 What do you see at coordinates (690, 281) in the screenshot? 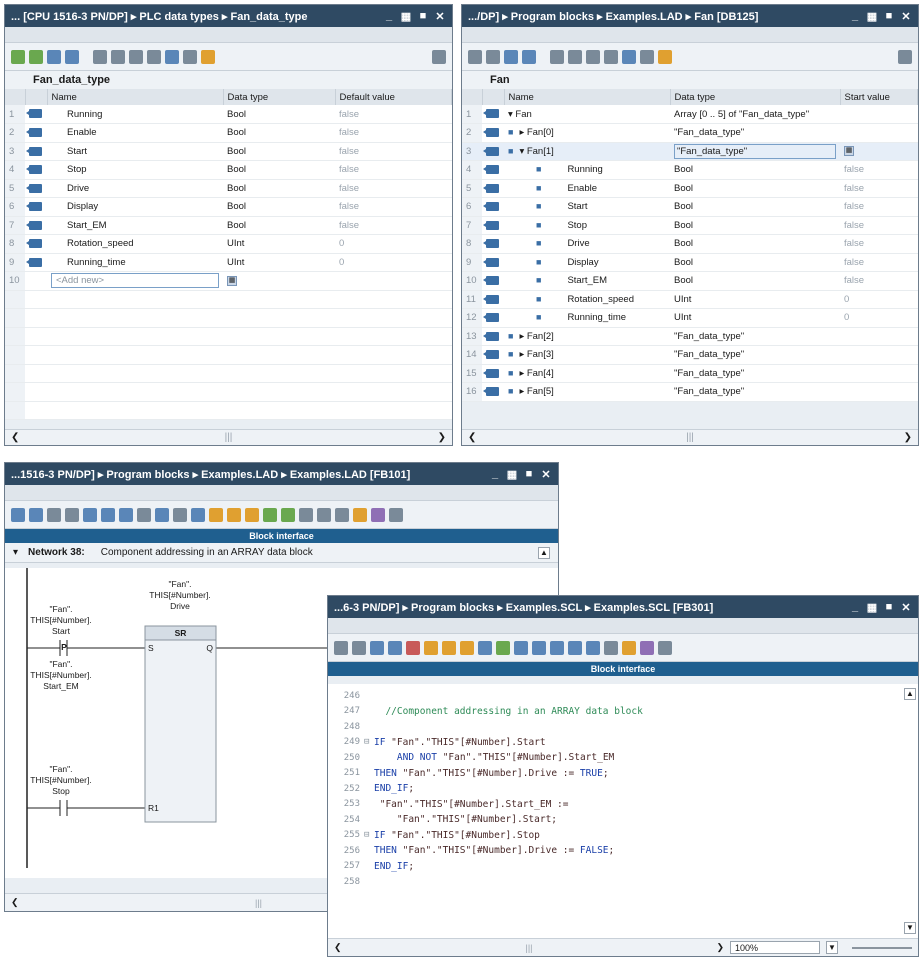
I see `table-row: 10 ■ Start_EM Bool false` at bounding box center [690, 281].